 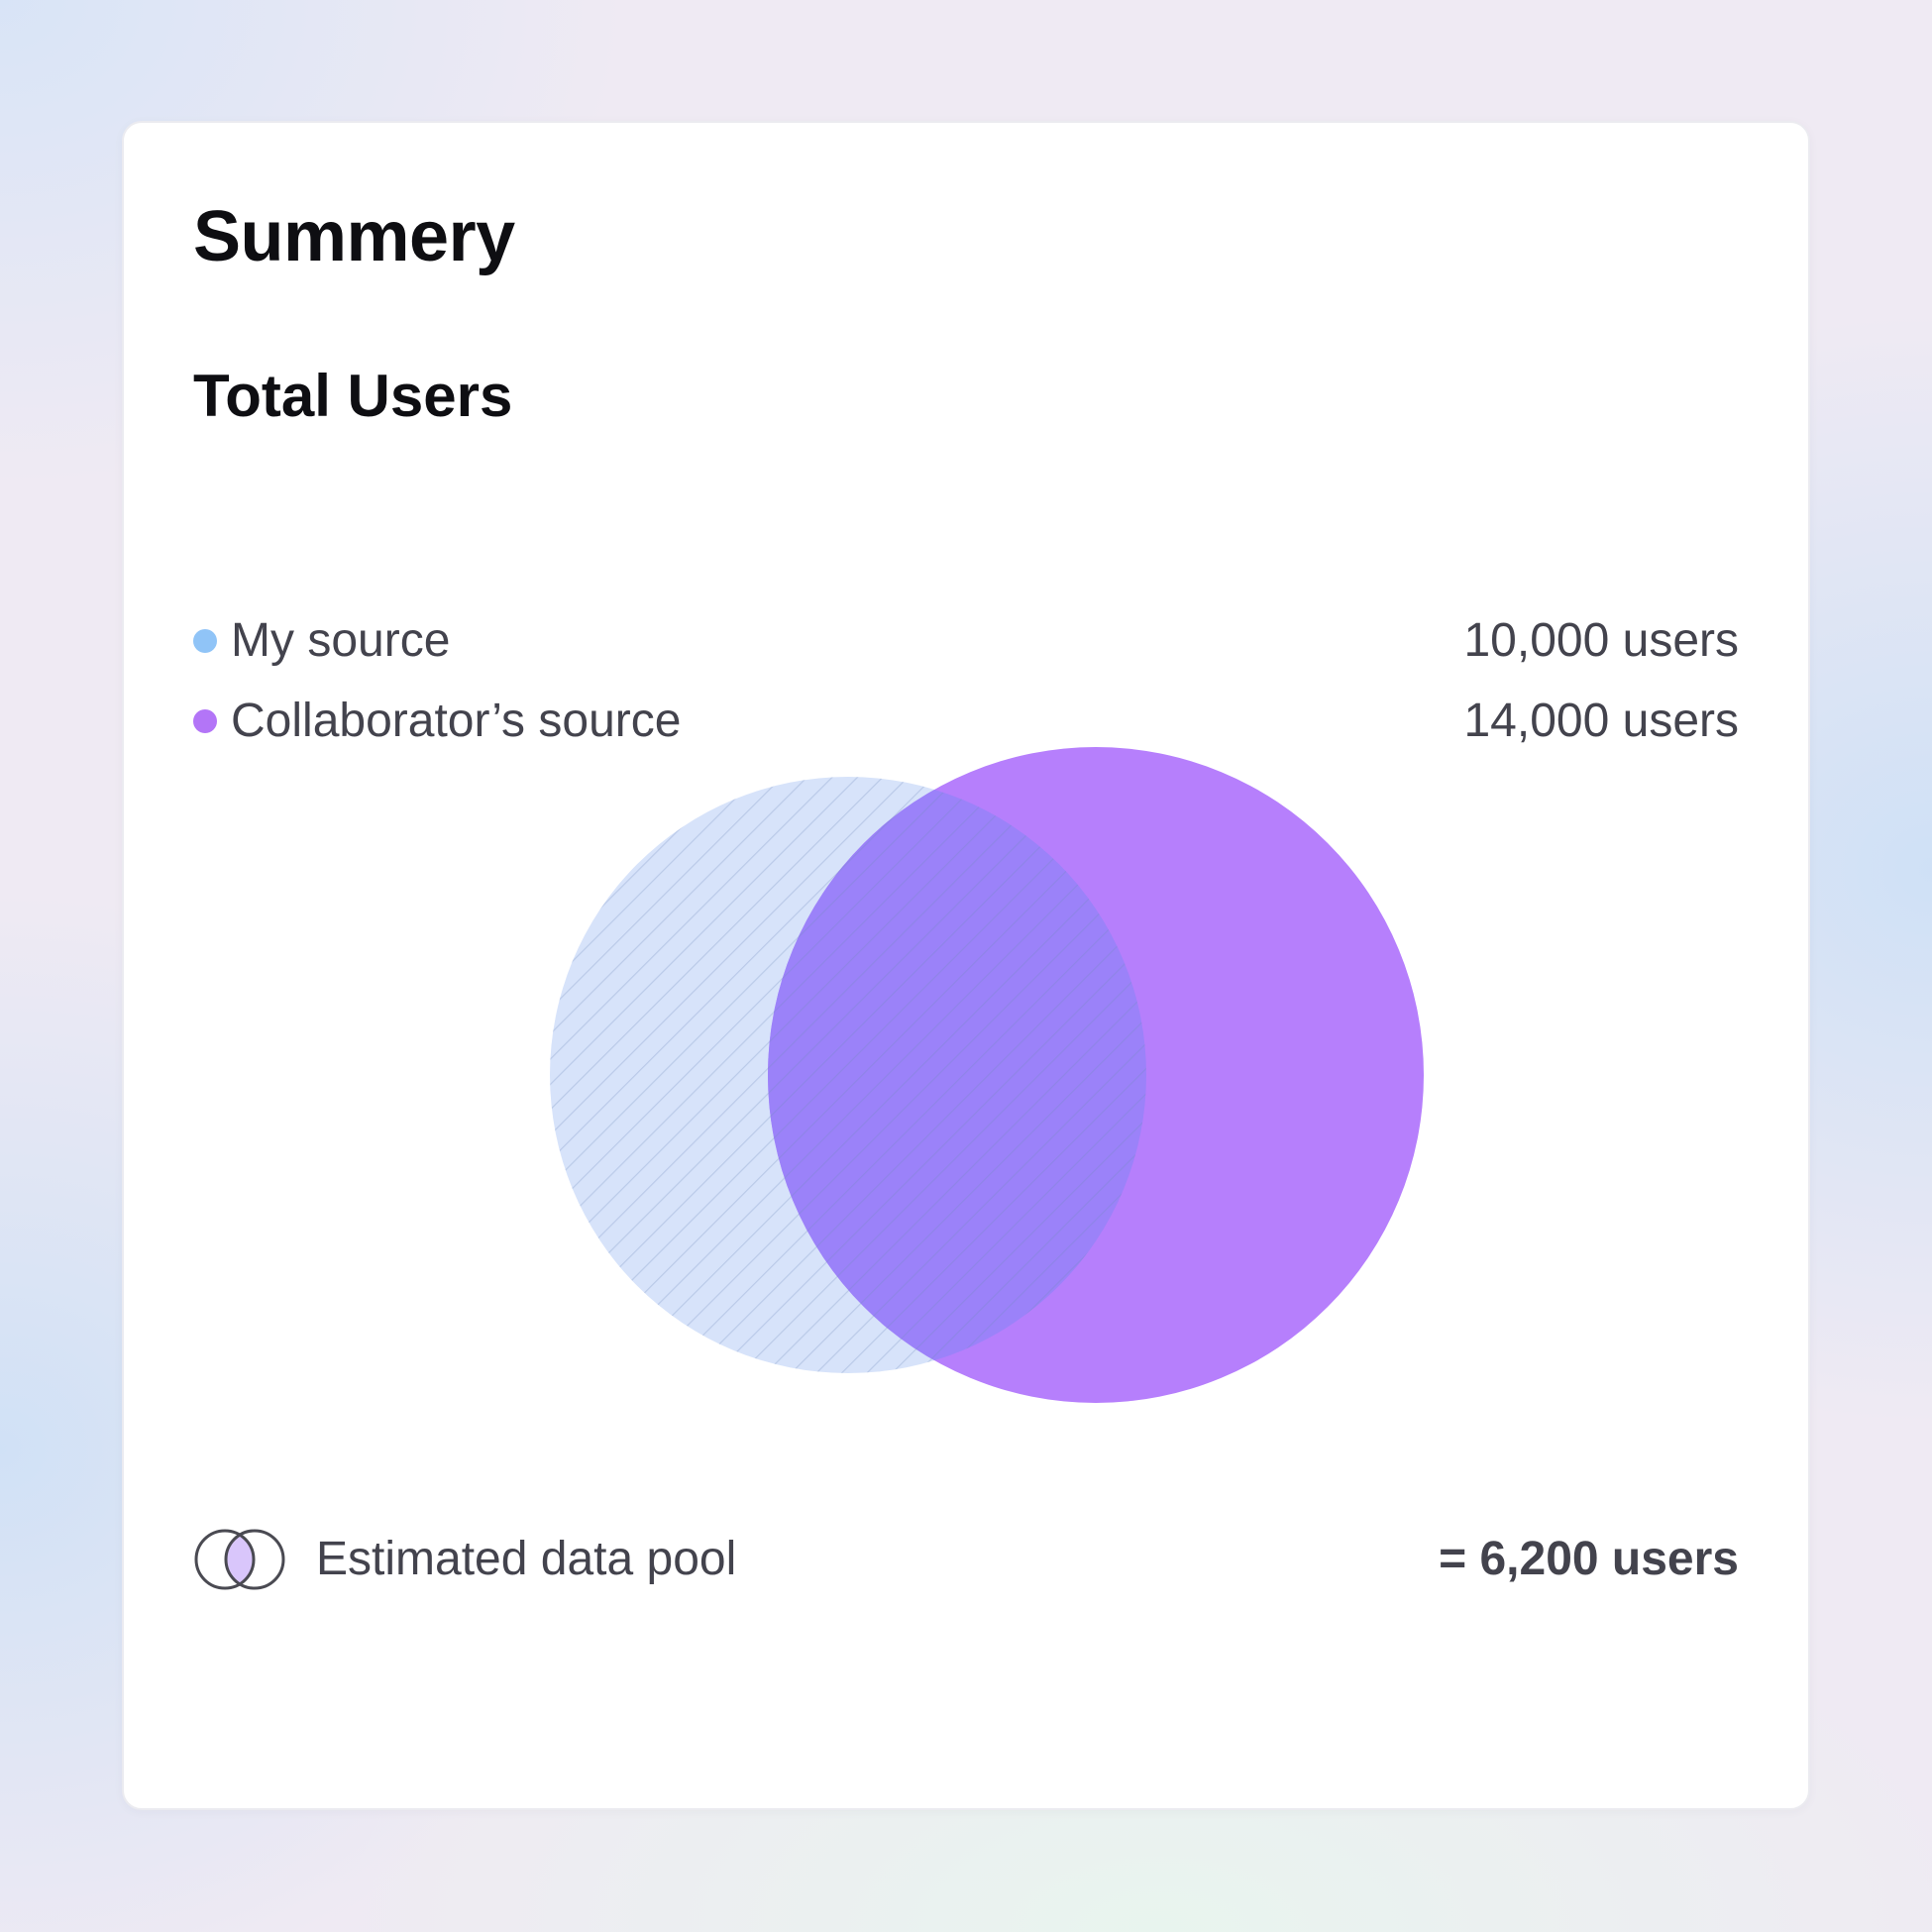 I want to click on collaborator-source-circle, so click(x=1096, y=1075).